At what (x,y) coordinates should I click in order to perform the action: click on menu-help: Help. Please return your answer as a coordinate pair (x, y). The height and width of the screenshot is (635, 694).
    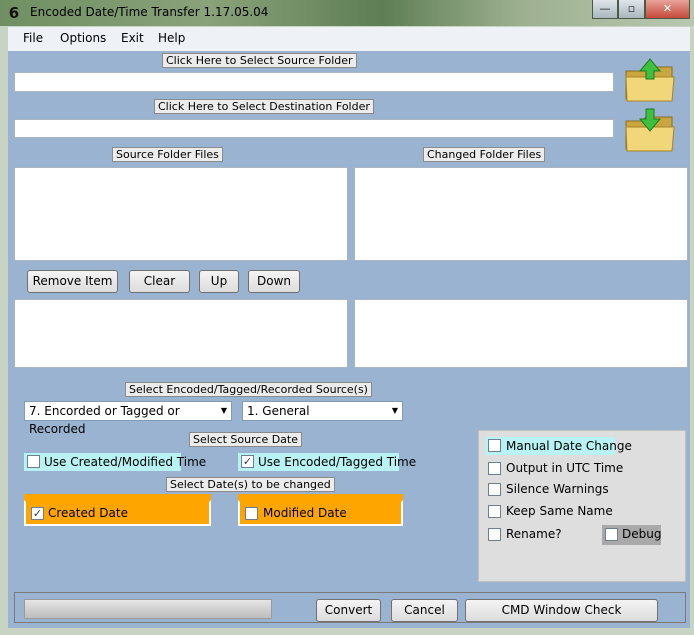
    Looking at the image, I should click on (171, 38).